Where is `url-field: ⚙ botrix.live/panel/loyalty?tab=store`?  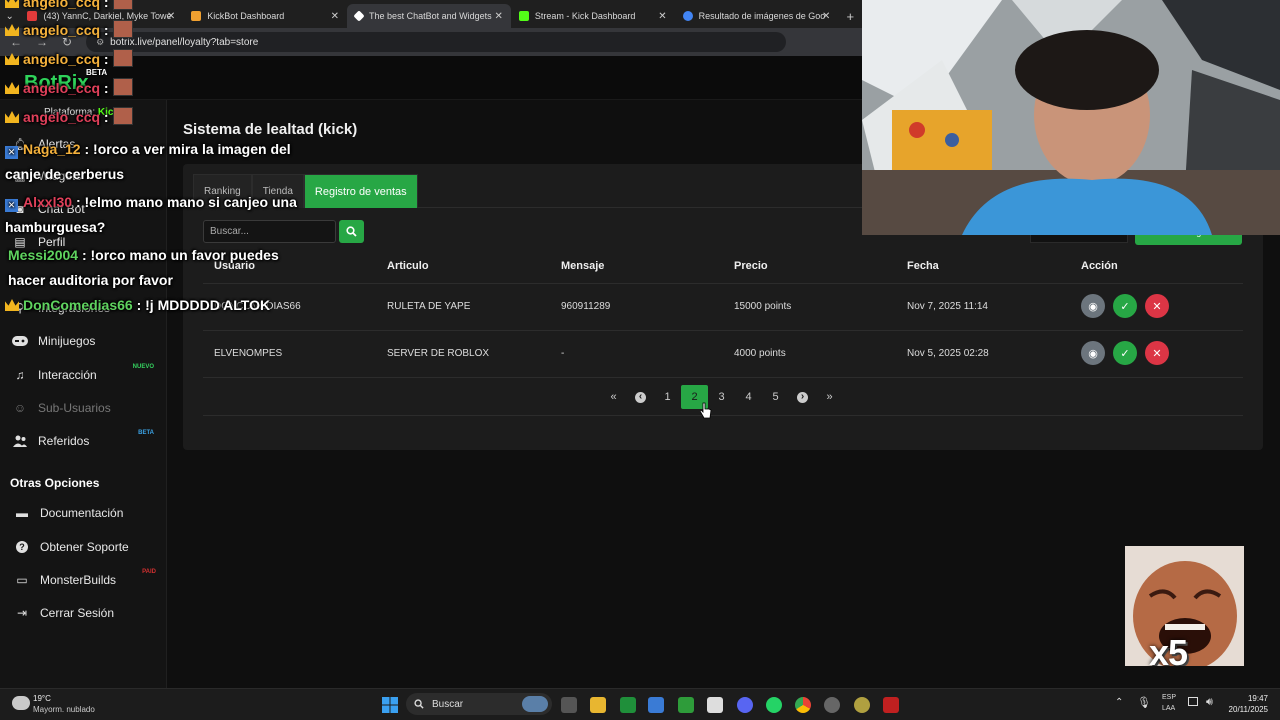 url-field: ⚙ botrix.live/panel/loyalty?tab=store is located at coordinates (436, 42).